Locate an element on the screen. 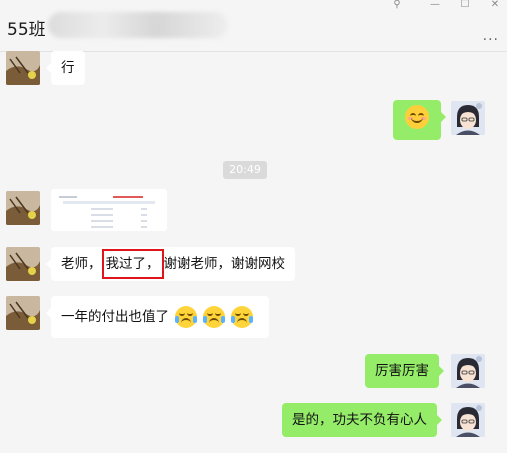 This screenshot has height=453, width=507. maximize-icon: ☐ is located at coordinates (465, 6).